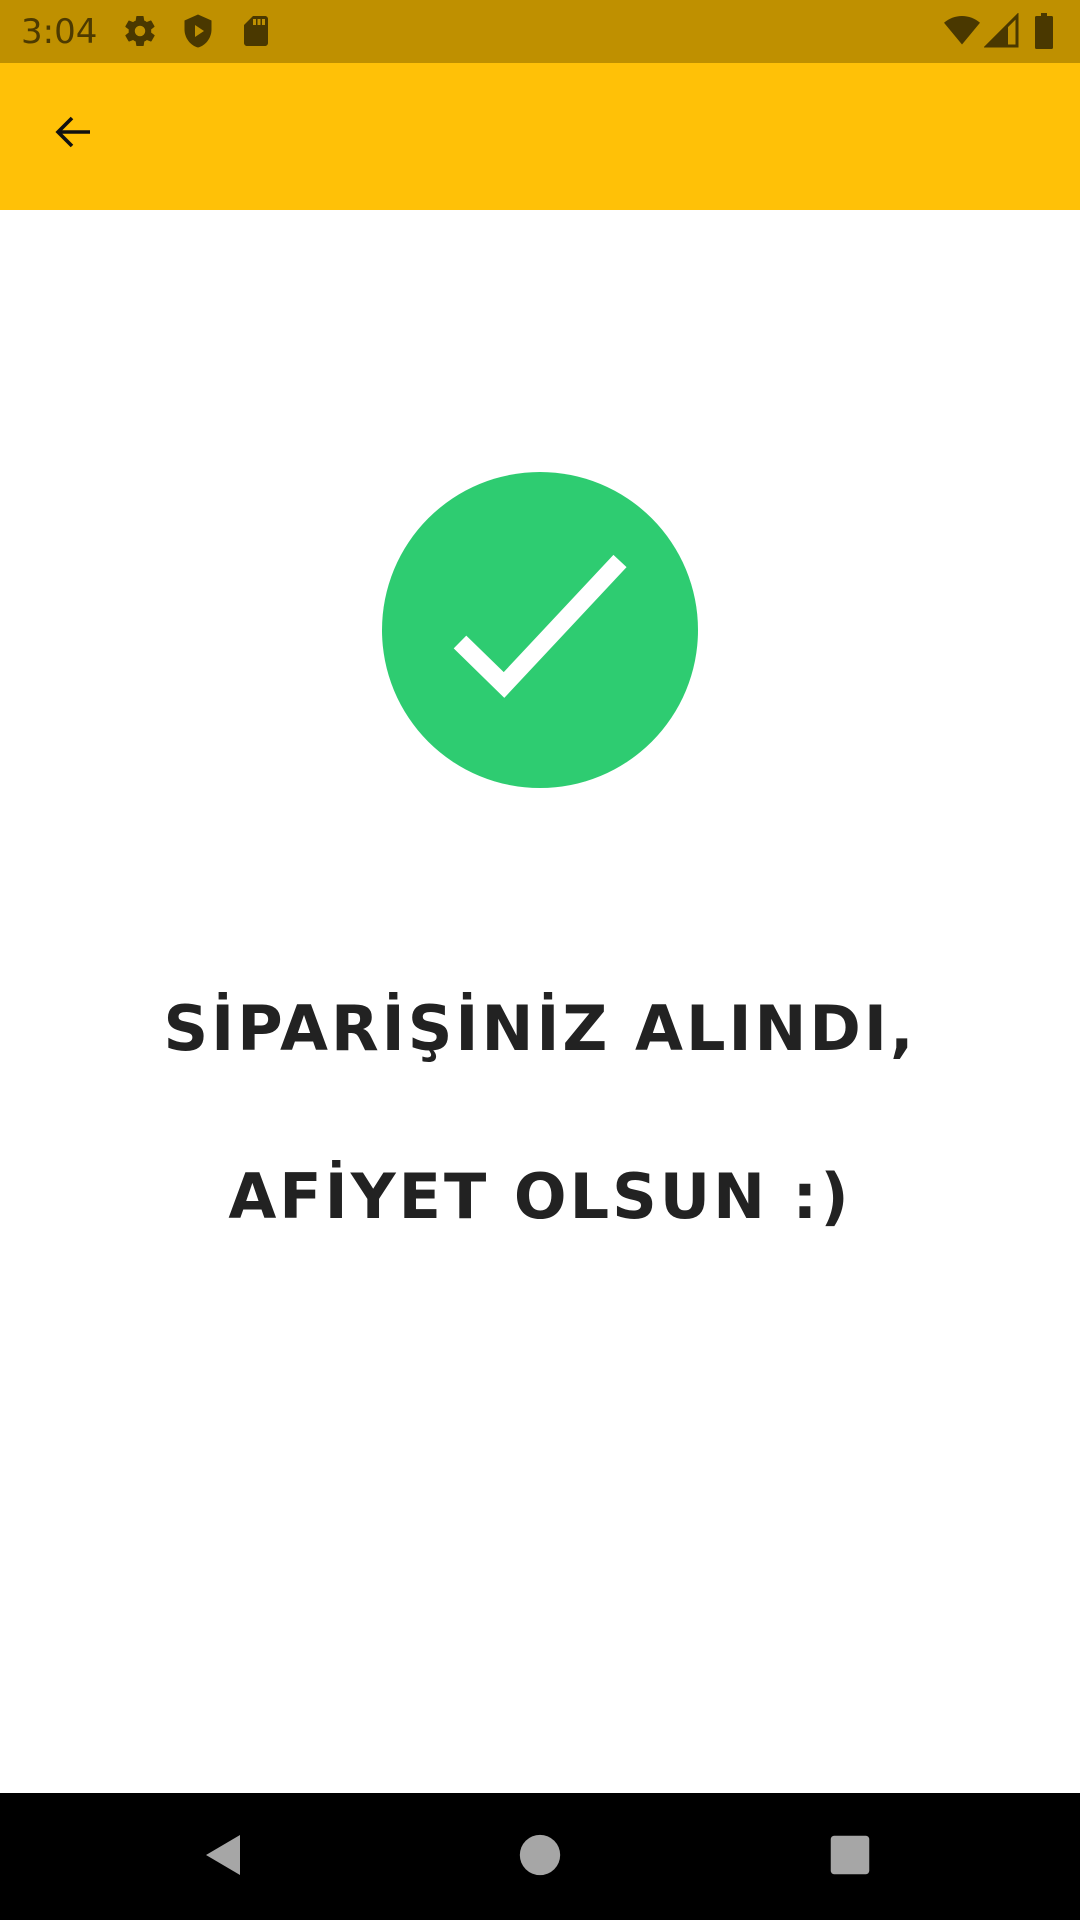 This screenshot has width=1080, height=1920. I want to click on home-circle-icon, so click(540, 1857).